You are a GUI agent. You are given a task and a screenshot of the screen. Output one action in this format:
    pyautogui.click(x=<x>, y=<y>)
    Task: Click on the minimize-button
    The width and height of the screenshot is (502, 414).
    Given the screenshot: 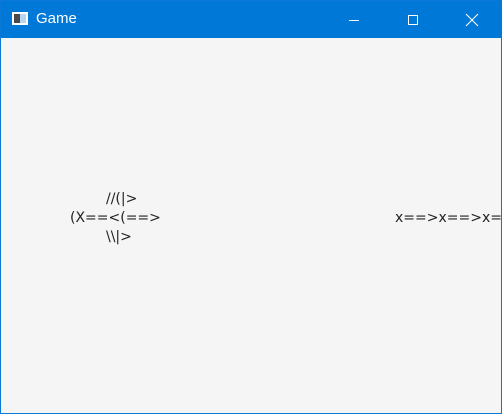 What is the action you would take?
    pyautogui.click(x=354, y=19)
    